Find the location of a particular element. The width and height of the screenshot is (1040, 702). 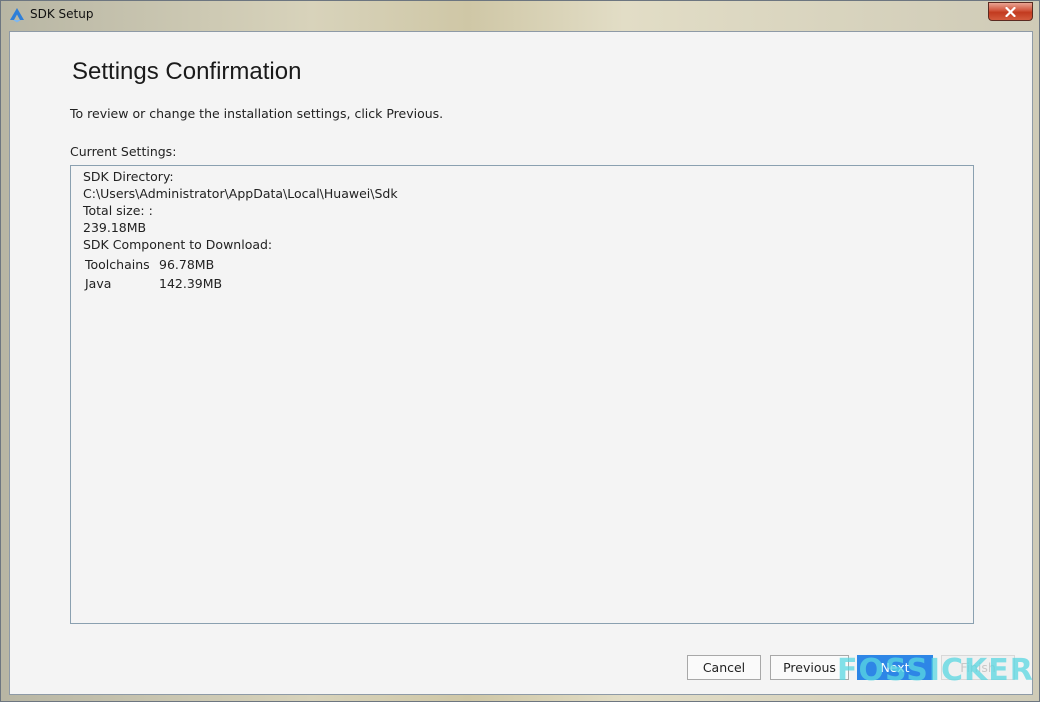

sdk-directory-label: SDK Directory: is located at coordinates (128, 176).